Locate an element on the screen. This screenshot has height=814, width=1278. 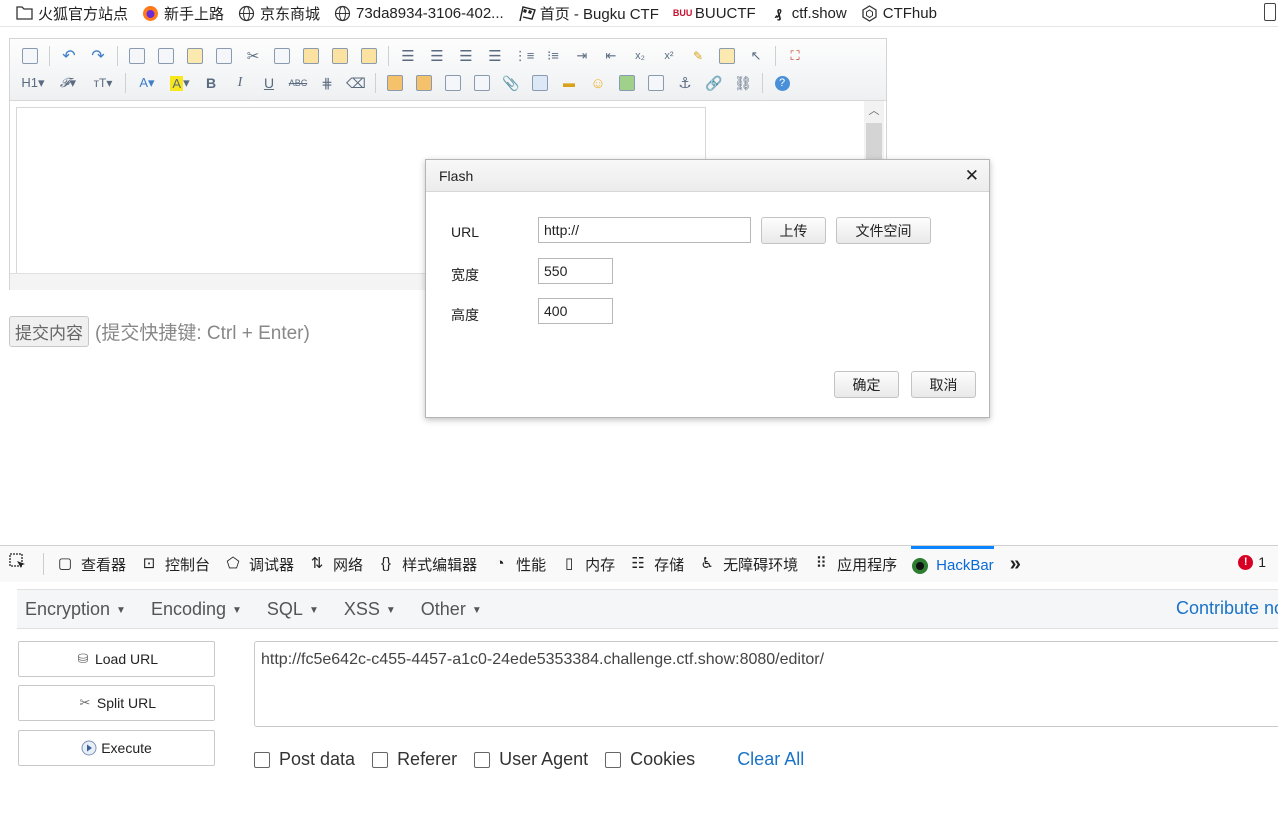
error-counter: ! 1 is located at coordinates (1252, 562).